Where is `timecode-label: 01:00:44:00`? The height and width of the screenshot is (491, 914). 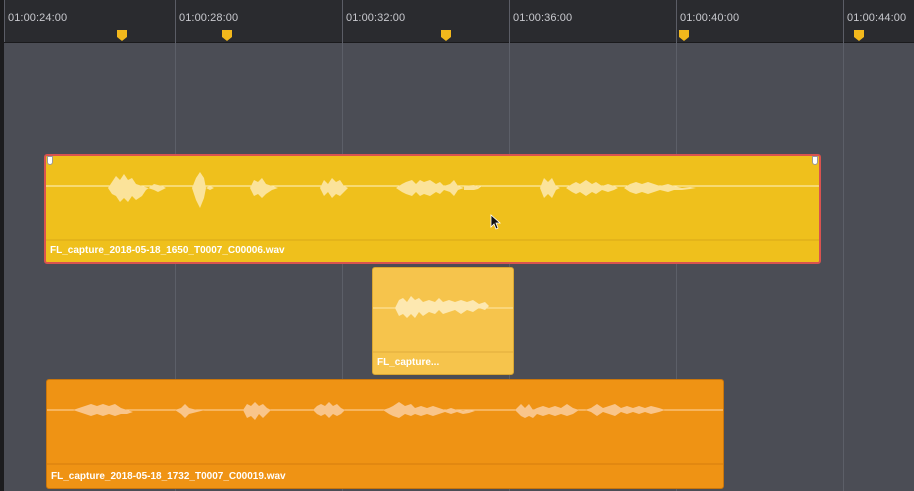 timecode-label: 01:00:44:00 is located at coordinates (877, 18).